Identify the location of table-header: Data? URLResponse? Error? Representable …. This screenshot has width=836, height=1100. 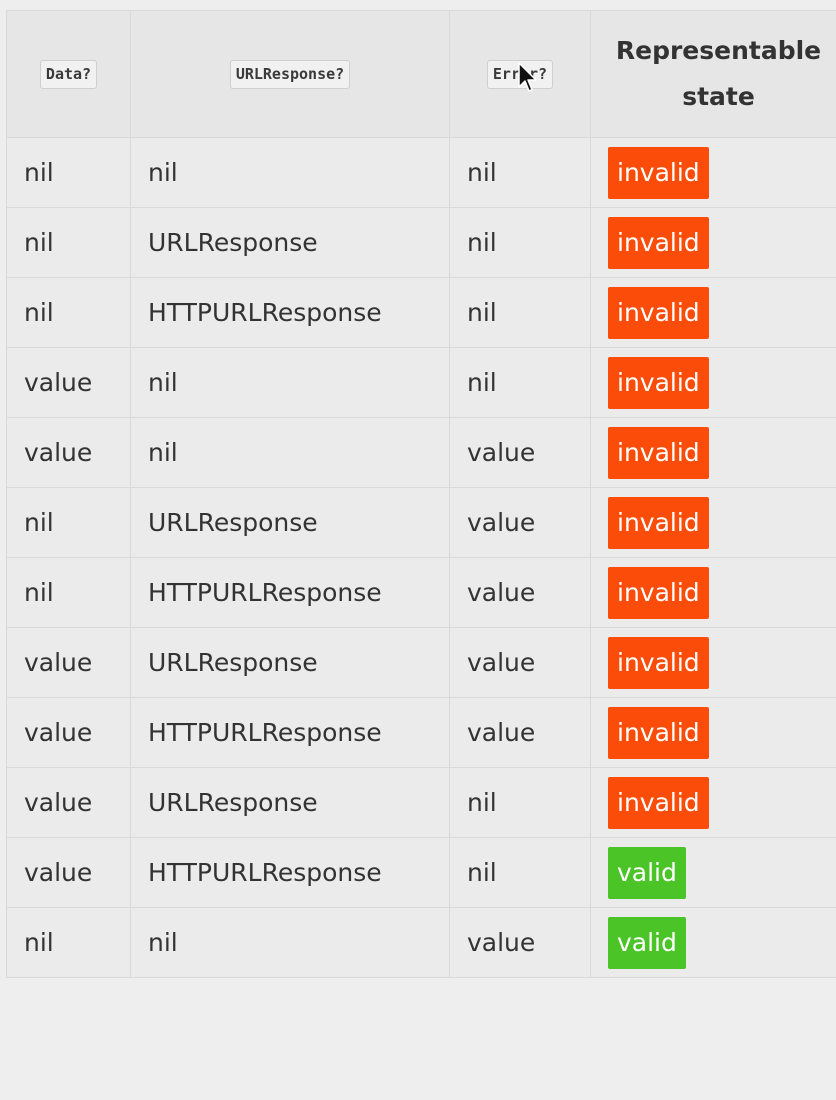
(421, 74).